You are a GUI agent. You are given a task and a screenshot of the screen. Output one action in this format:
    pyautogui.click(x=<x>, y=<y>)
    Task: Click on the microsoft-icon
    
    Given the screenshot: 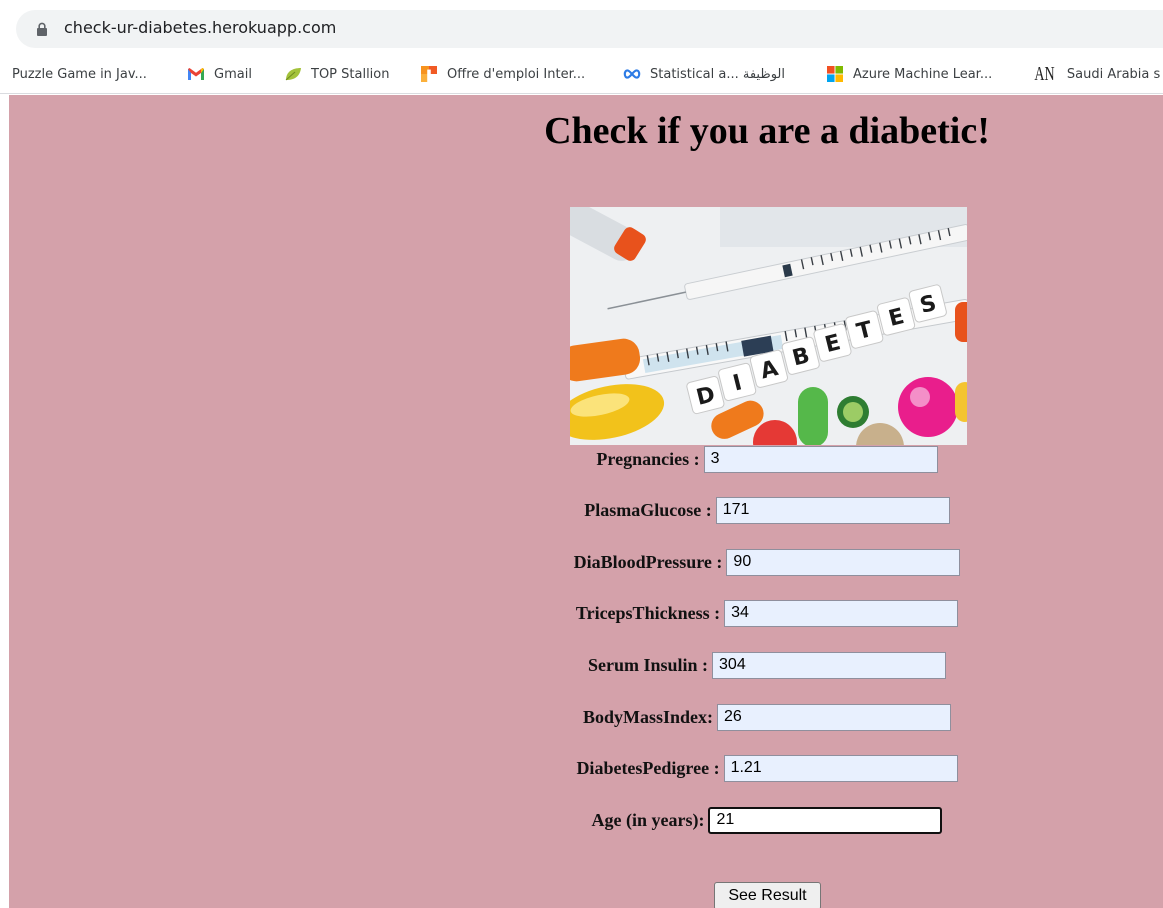 What is the action you would take?
    pyautogui.click(x=835, y=74)
    